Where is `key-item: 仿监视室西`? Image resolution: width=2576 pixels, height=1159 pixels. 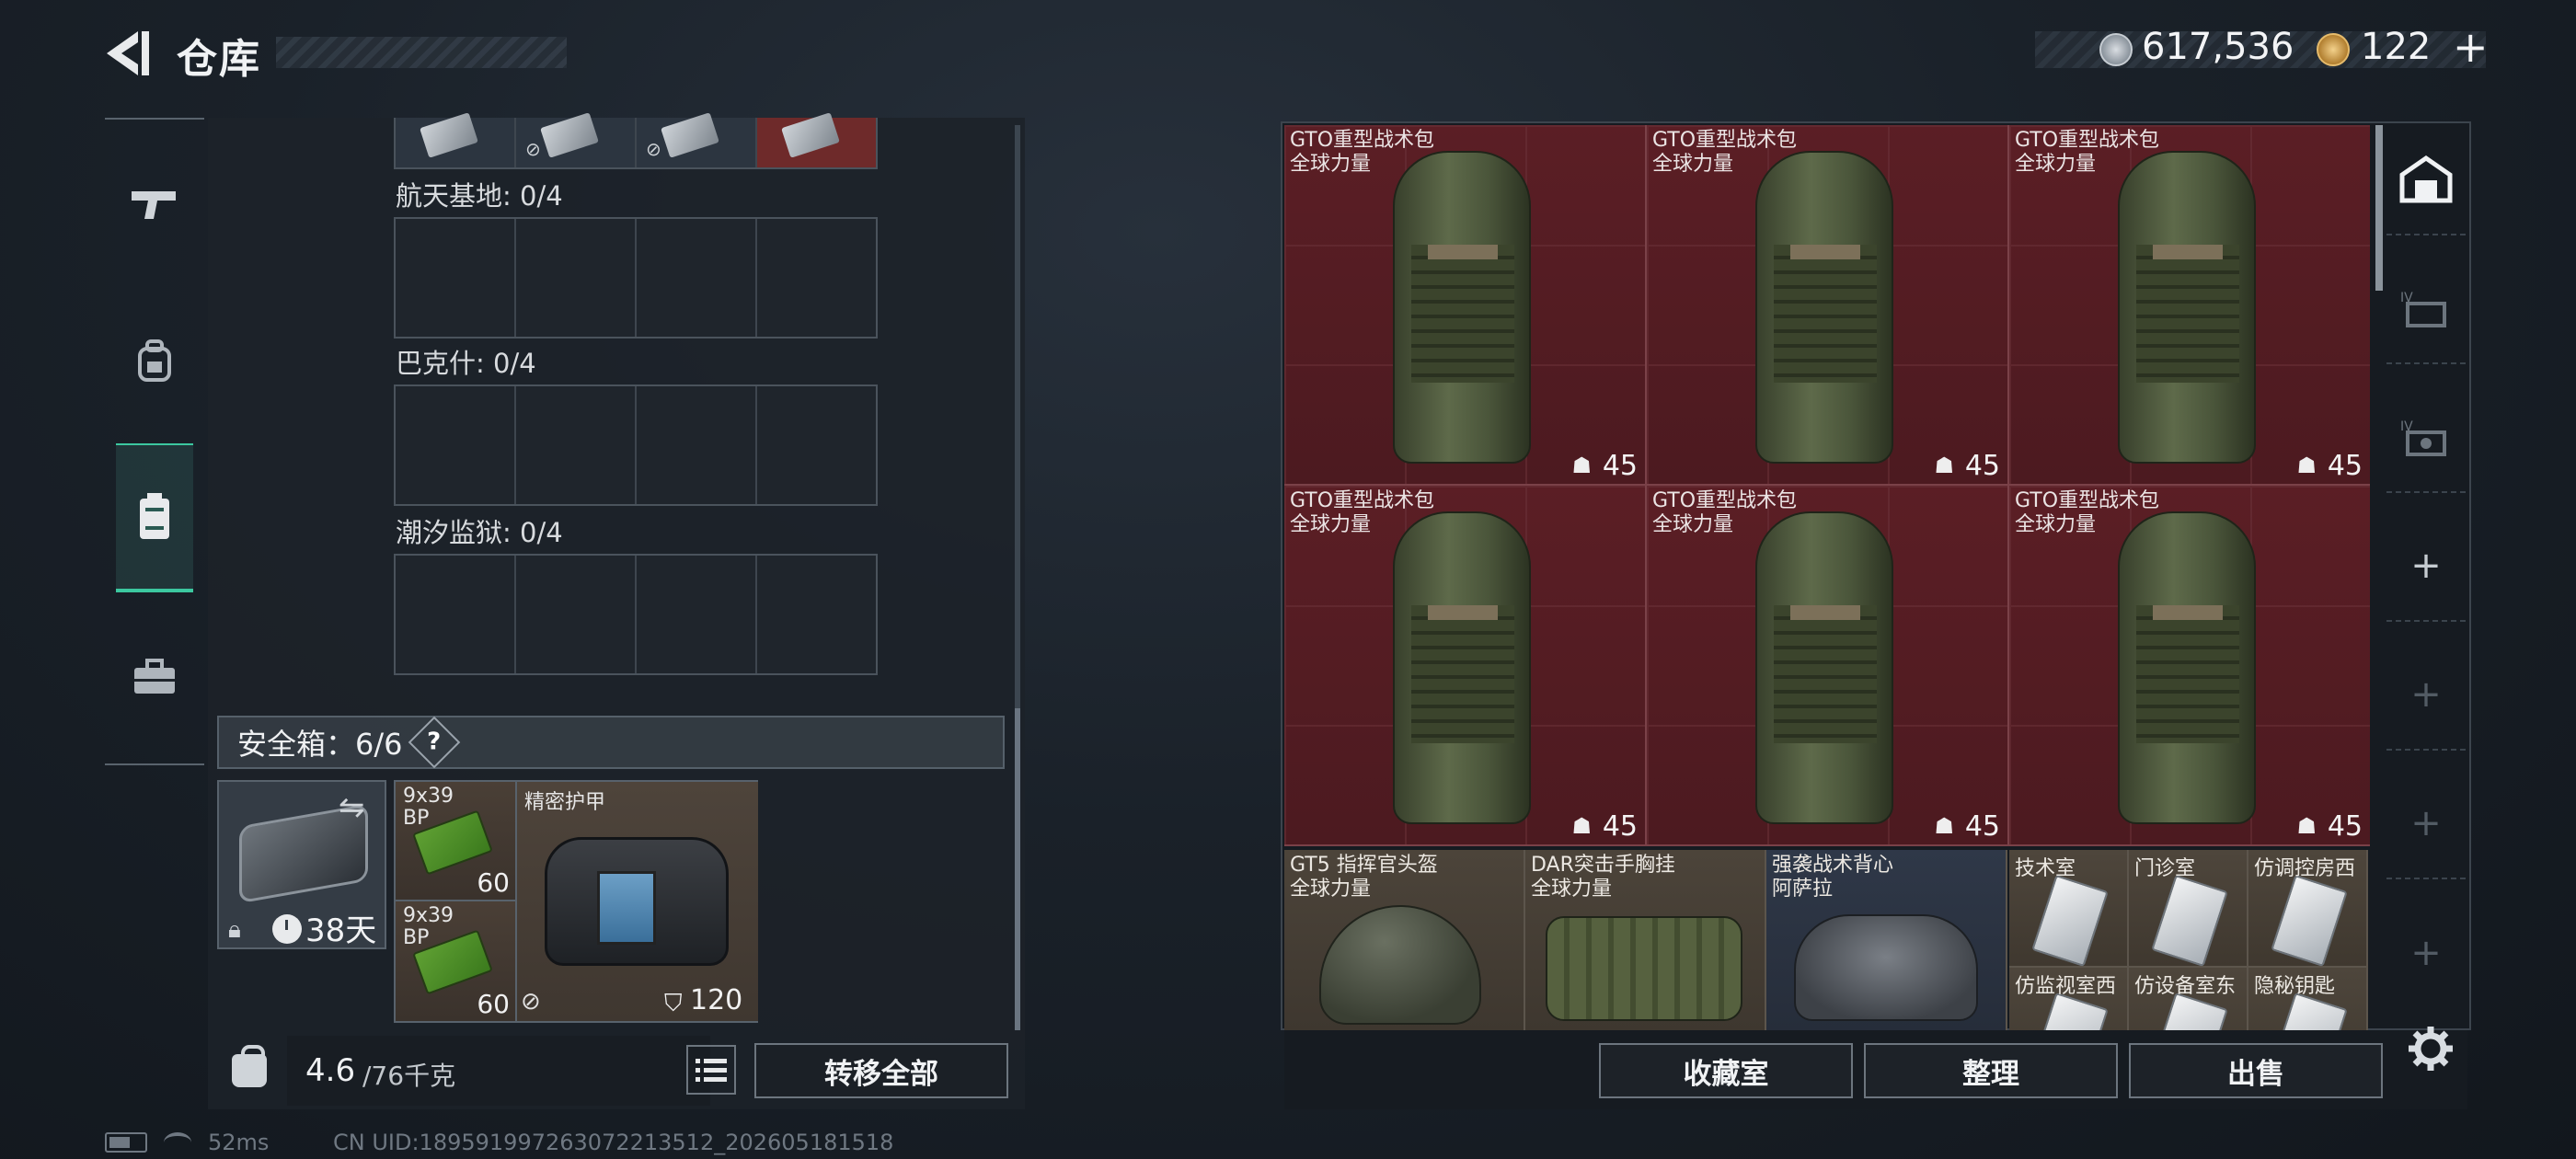 key-item: 仿监视室西 is located at coordinates (2069, 999).